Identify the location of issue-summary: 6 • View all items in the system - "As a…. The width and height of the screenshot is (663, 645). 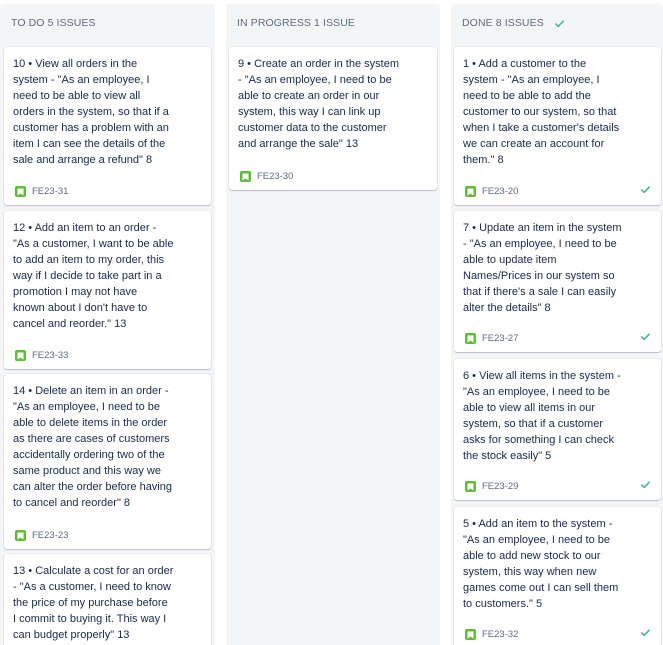
(542, 416).